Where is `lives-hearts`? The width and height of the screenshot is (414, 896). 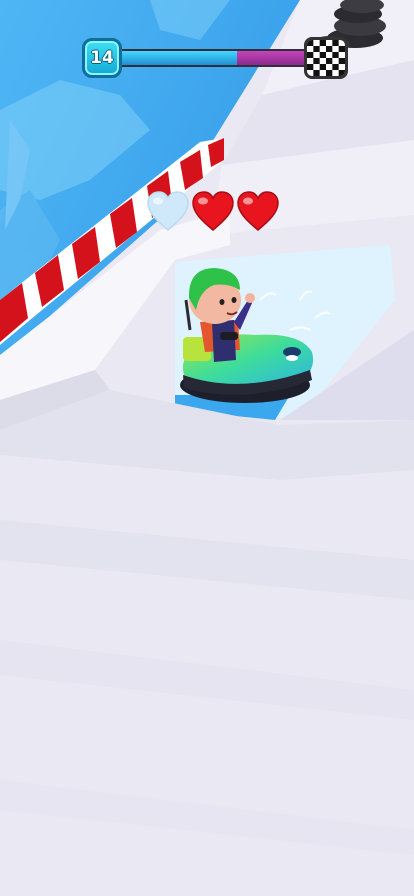 lives-hearts is located at coordinates (216, 214).